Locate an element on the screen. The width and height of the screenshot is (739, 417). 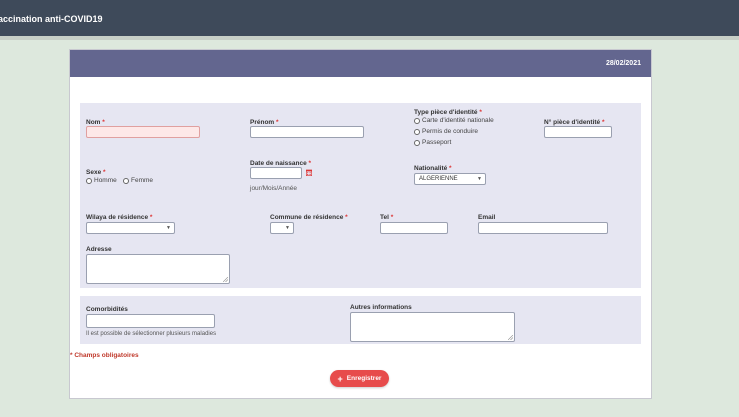
wilaya-select: ▼ is located at coordinates (130, 228).